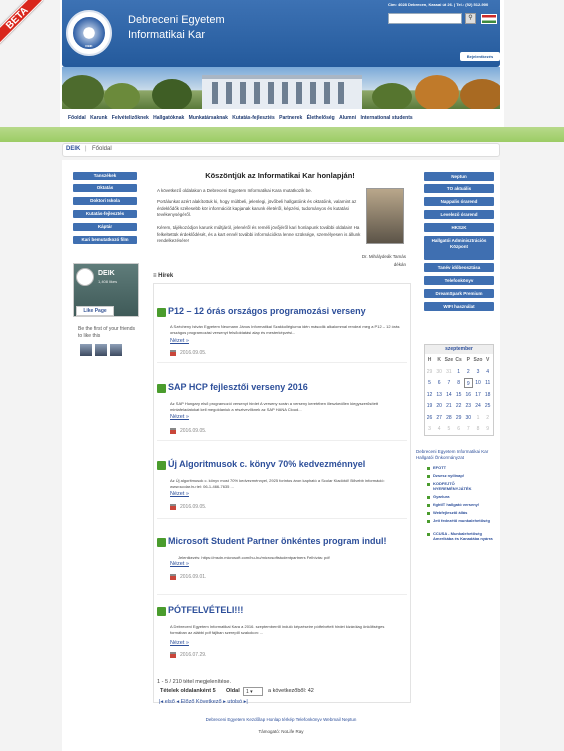 The height and width of the screenshot is (751, 564). Describe the element at coordinates (459, 267) in the screenshot. I see `menu-tanev: Tanév időbeosztása` at that location.